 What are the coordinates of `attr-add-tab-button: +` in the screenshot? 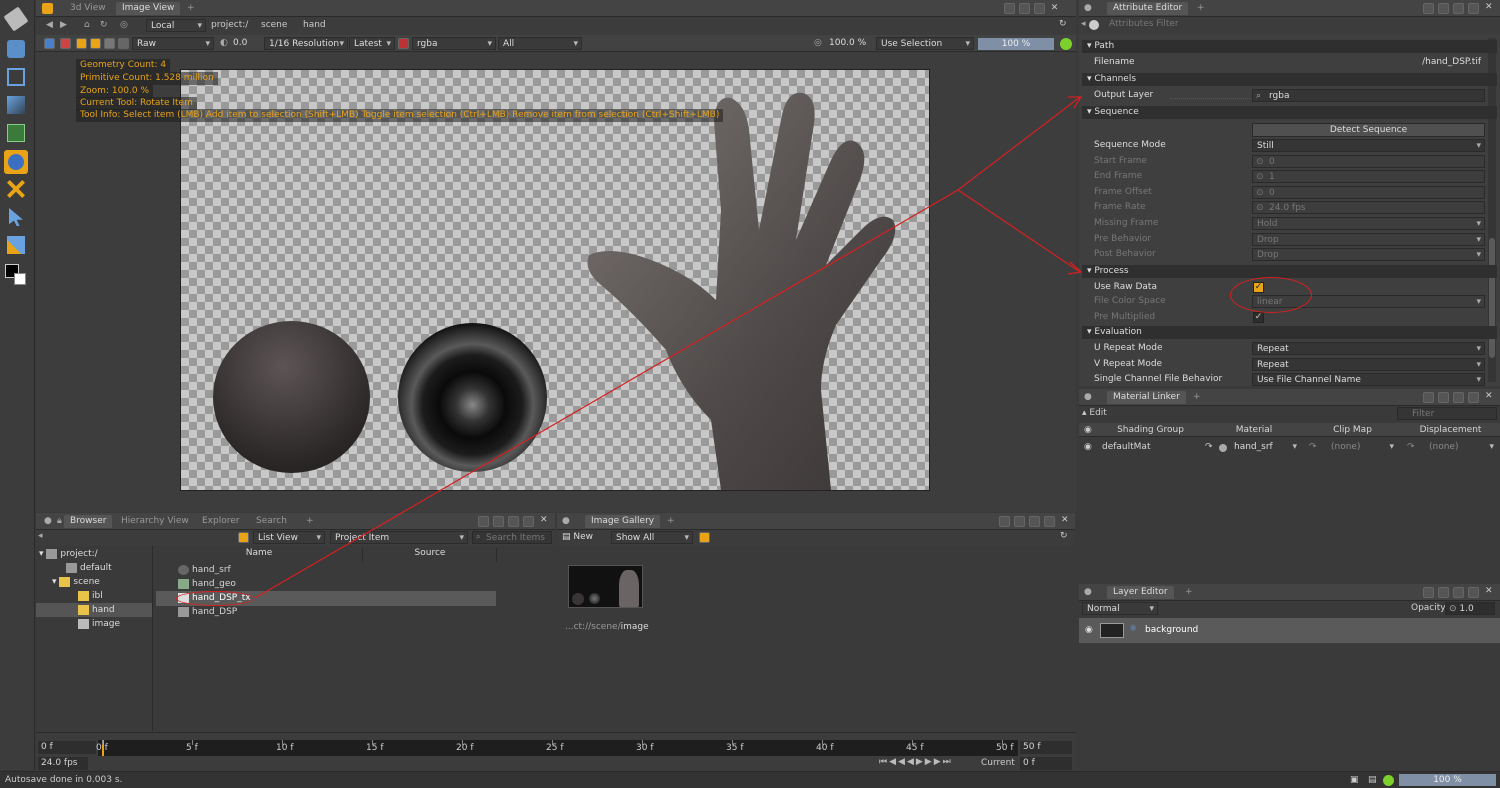 It's located at (1201, 8).